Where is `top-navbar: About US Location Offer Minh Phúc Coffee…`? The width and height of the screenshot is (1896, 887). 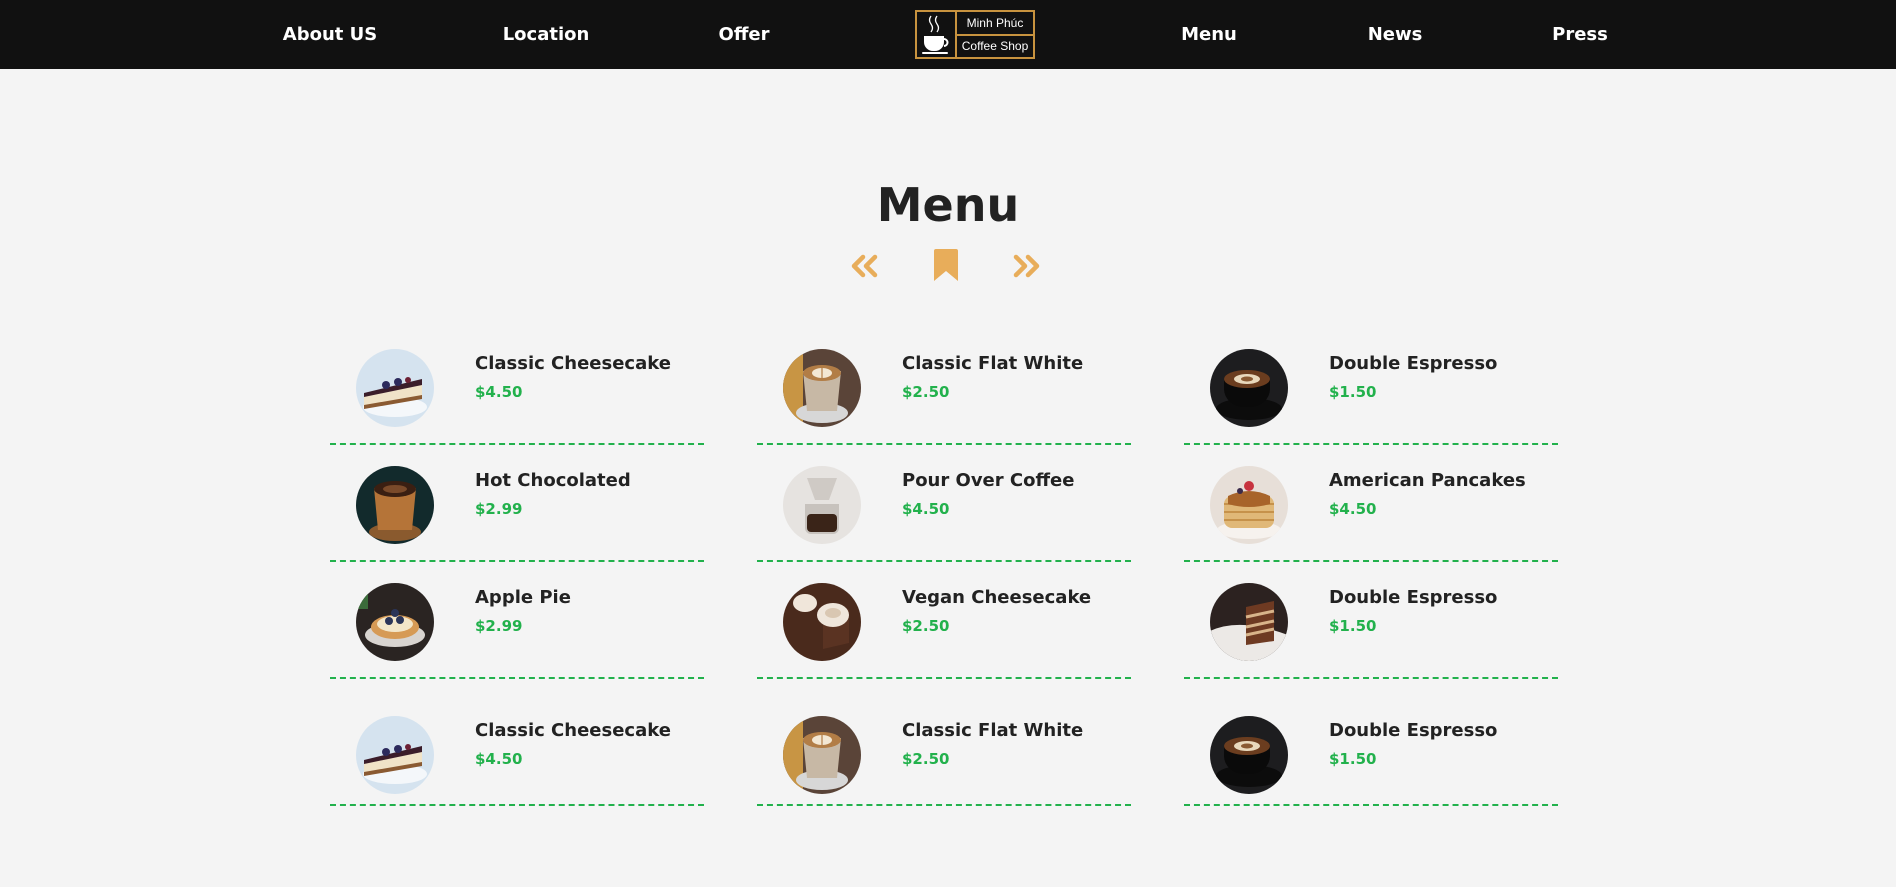 top-navbar: About US Location Offer Minh Phúc Coffee… is located at coordinates (948, 34).